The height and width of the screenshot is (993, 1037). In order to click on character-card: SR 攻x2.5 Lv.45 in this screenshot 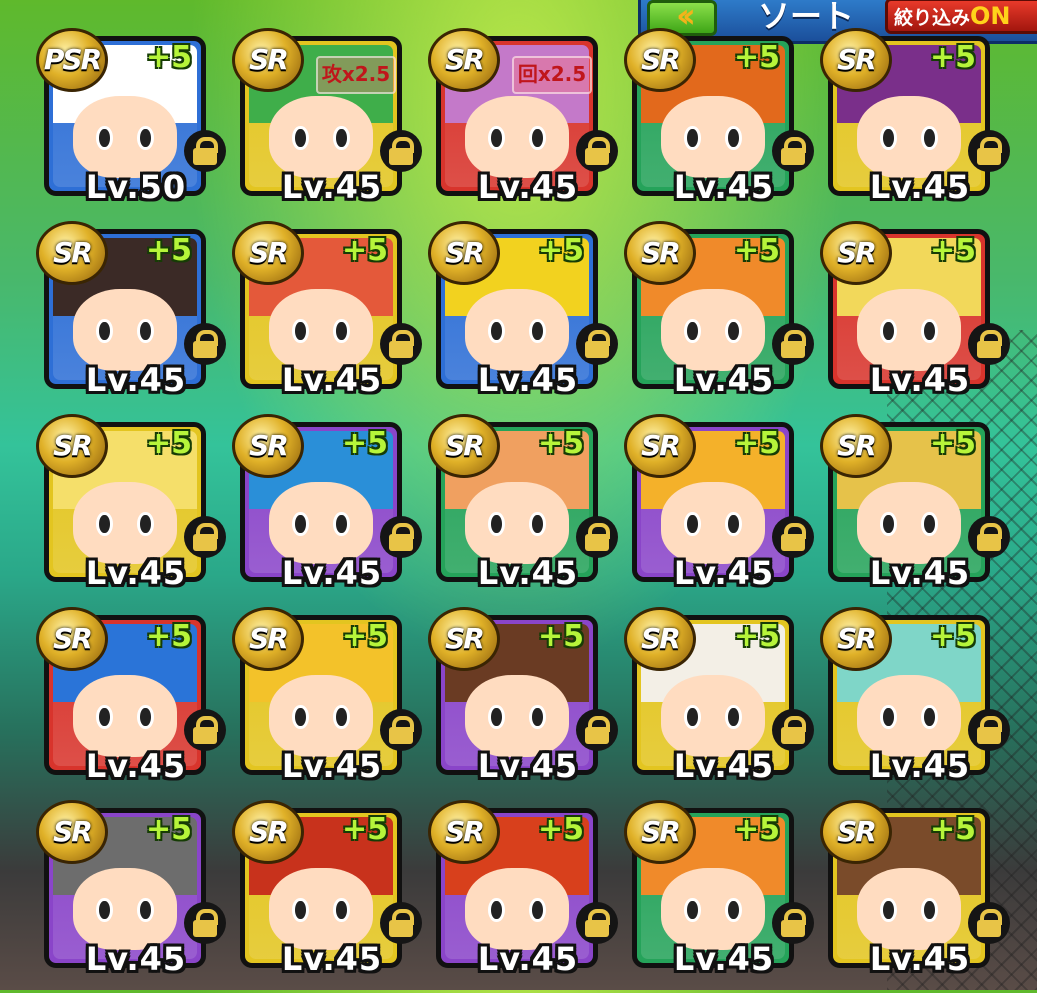, I will do `click(331, 124)`.